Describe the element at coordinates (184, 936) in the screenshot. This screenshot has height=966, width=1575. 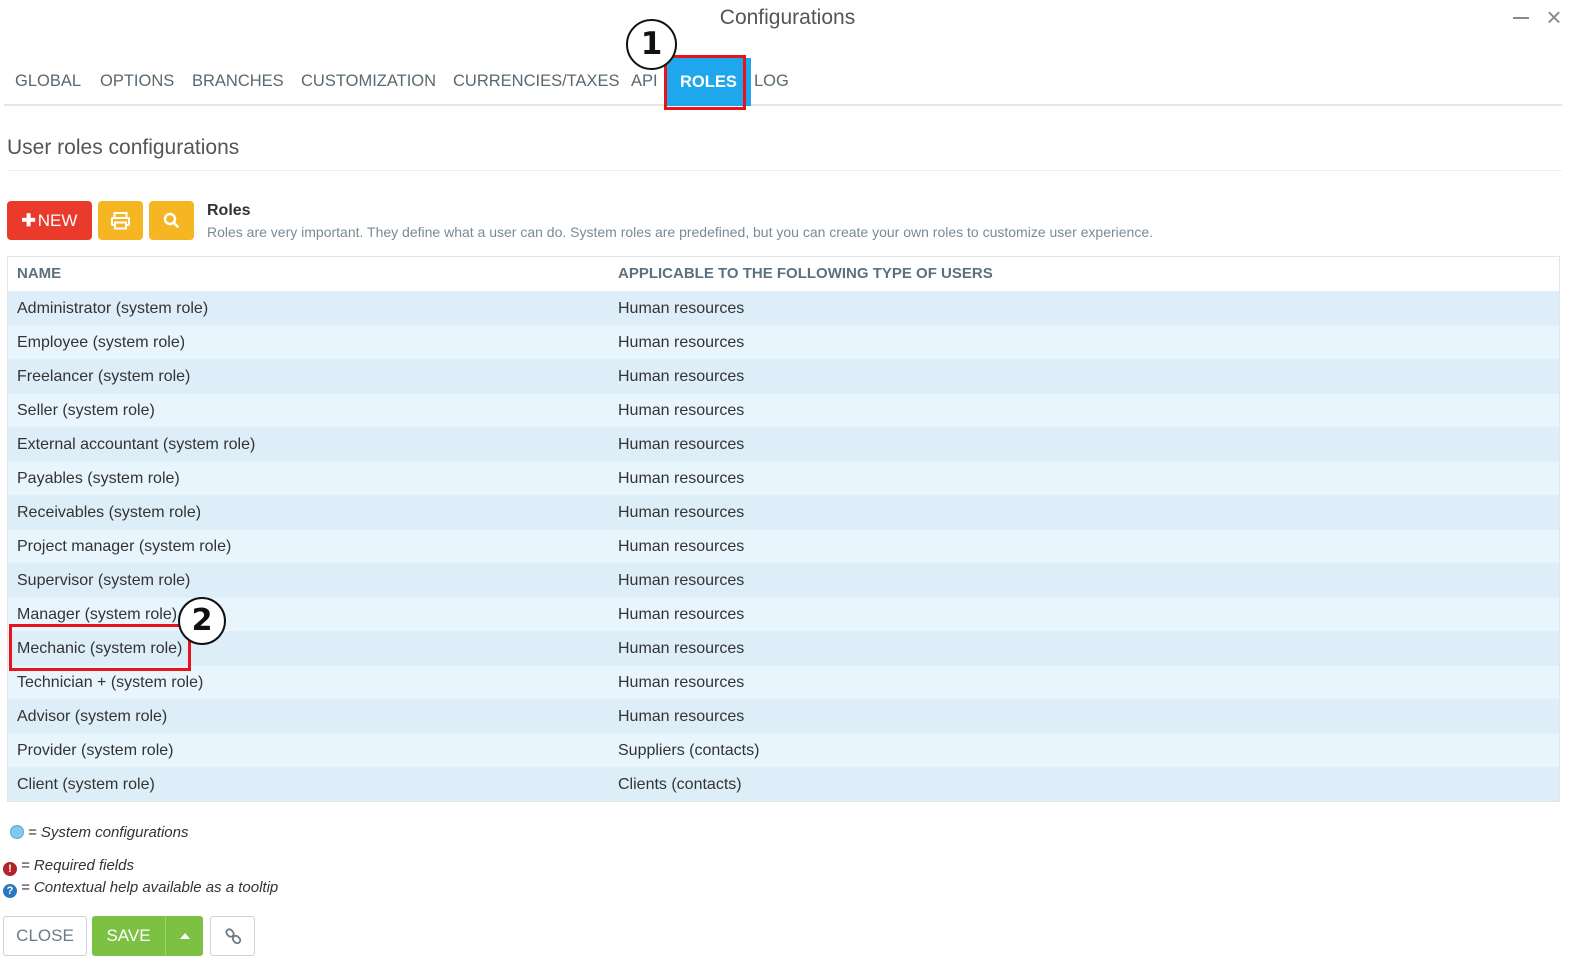
I see `save-options-caret-button` at that location.